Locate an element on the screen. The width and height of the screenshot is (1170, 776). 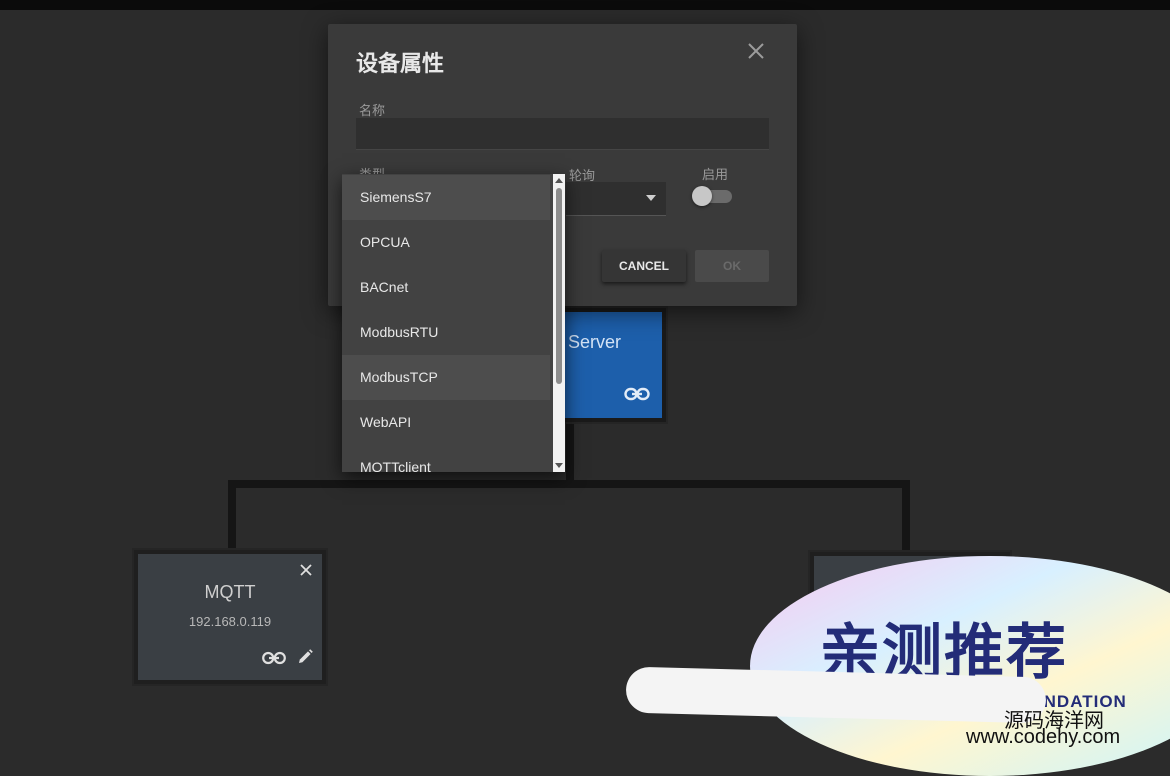
name-label: 名称 is located at coordinates (372, 111).